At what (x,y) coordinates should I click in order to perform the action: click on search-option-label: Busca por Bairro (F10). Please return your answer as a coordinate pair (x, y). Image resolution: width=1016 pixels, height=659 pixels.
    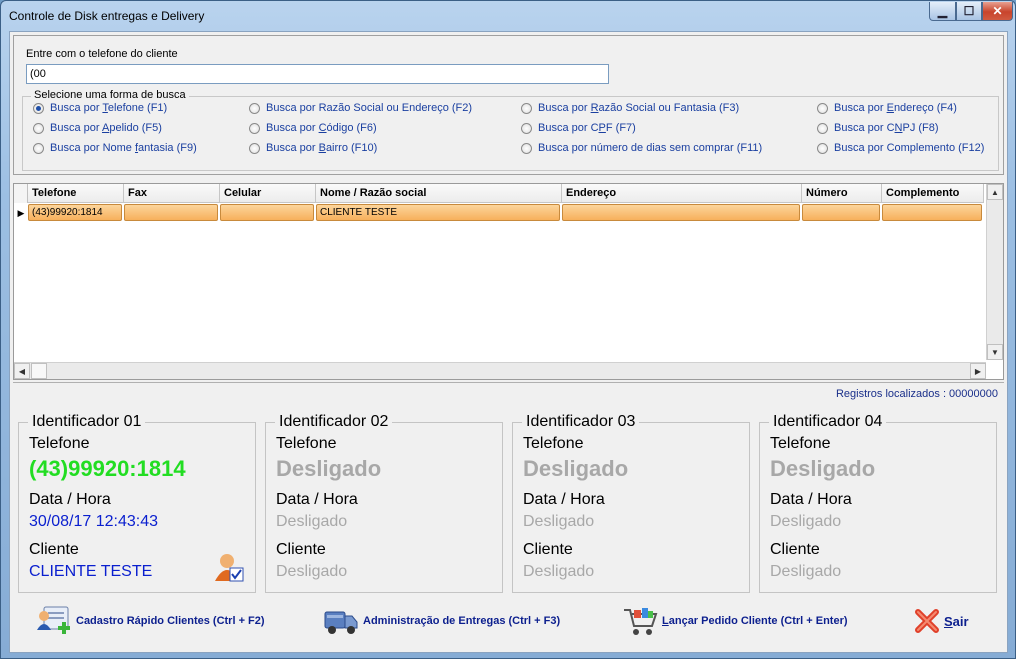
    Looking at the image, I should click on (321, 148).